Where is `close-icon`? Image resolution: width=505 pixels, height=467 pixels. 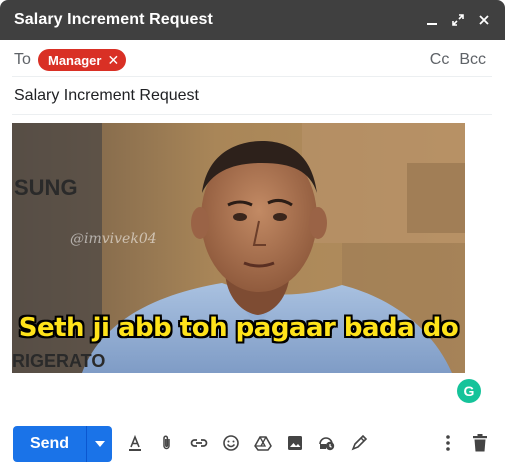 close-icon is located at coordinates (484, 20).